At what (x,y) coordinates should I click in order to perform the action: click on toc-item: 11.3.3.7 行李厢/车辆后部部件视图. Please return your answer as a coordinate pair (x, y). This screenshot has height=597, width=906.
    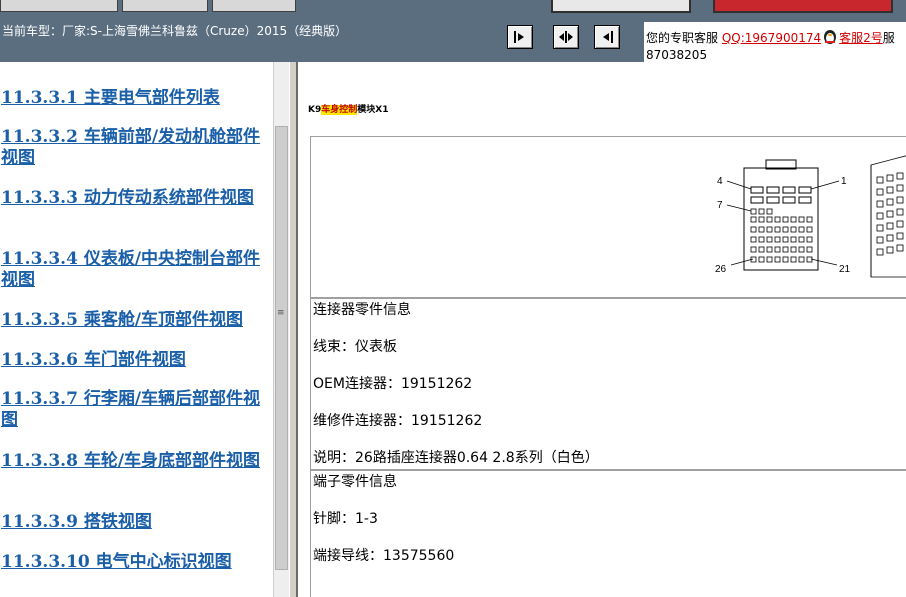
    Looking at the image, I should click on (137, 410).